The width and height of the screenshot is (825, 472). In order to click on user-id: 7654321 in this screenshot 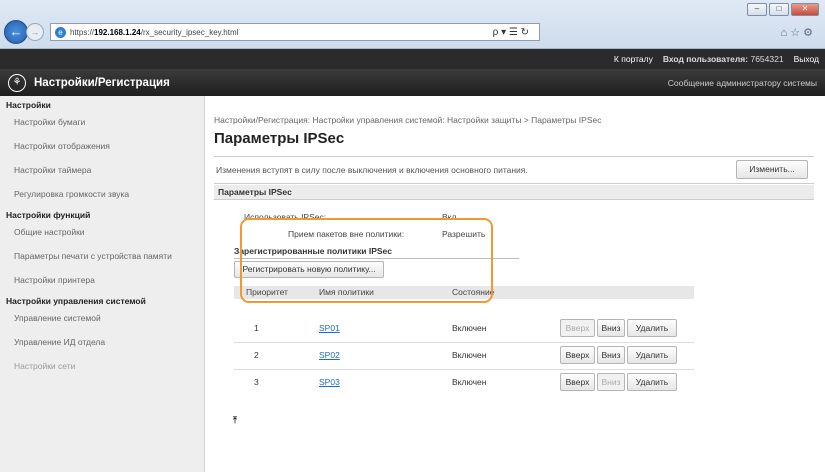, I will do `click(767, 59)`.